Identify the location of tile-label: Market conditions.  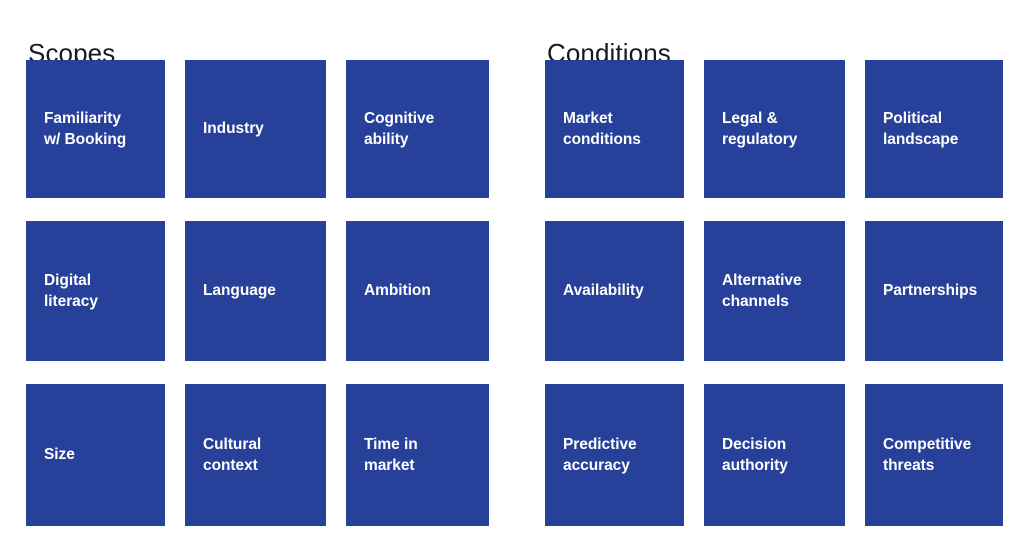
(602, 128).